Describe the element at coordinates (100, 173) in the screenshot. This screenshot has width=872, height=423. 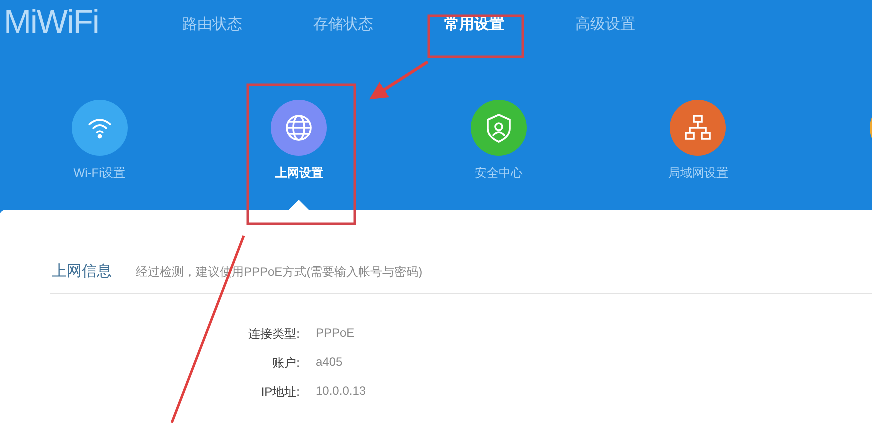
I see `shortcut-label: Wi-Fi设置` at that location.